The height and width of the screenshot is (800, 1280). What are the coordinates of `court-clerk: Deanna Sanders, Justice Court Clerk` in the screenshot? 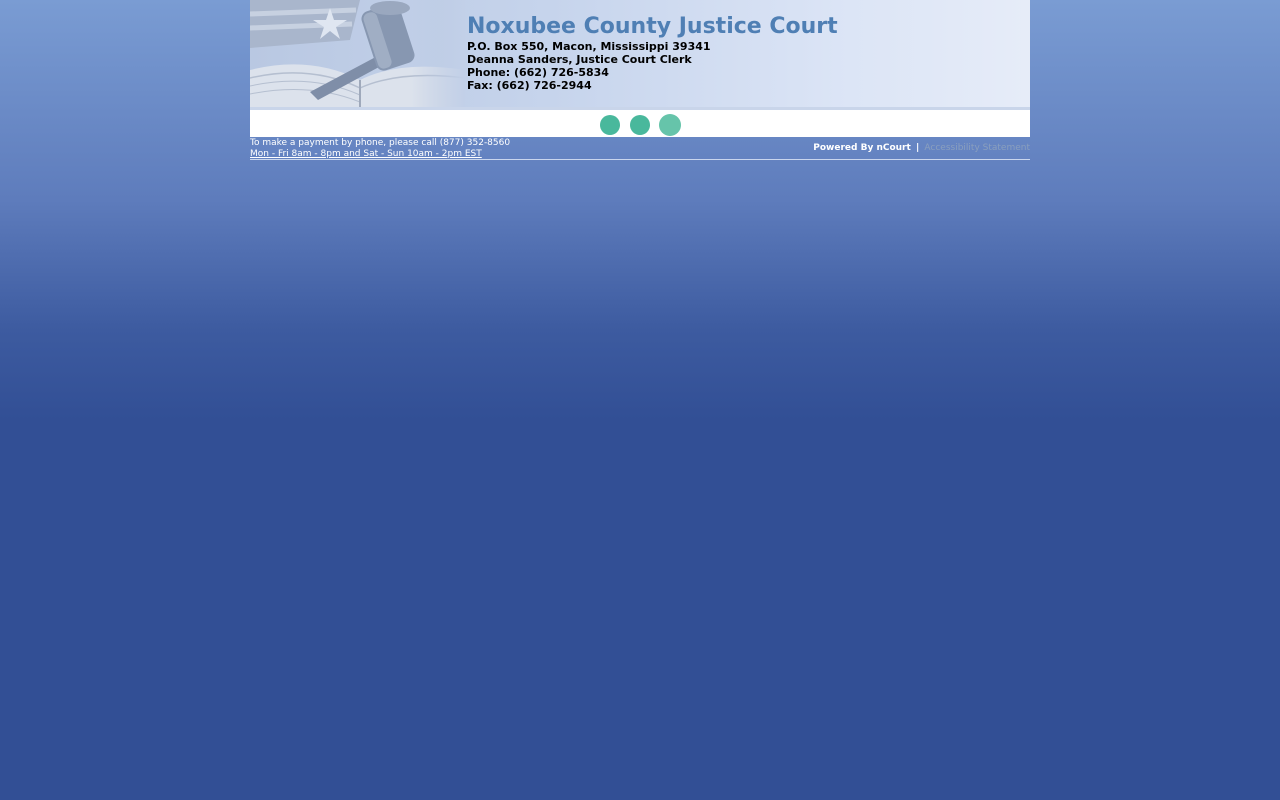 It's located at (579, 59).